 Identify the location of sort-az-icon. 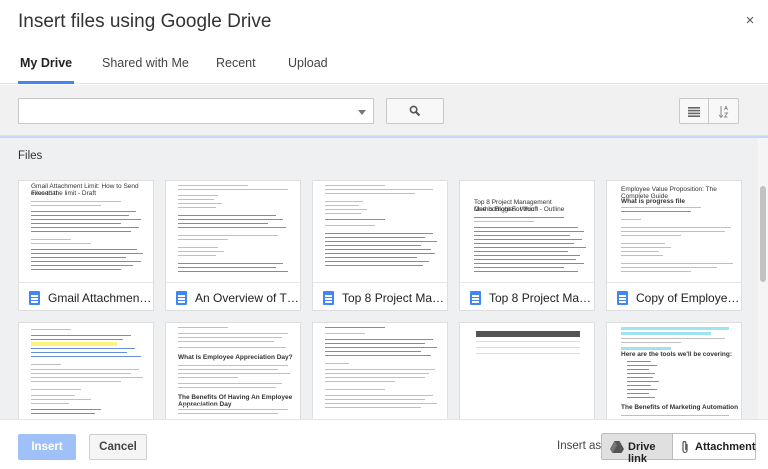
(723, 112).